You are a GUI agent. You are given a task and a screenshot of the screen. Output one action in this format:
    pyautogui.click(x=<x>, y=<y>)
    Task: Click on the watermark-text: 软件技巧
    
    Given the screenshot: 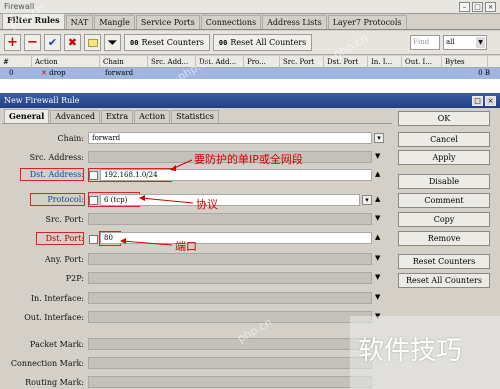 What is the action you would take?
    pyautogui.click(x=410, y=351)
    